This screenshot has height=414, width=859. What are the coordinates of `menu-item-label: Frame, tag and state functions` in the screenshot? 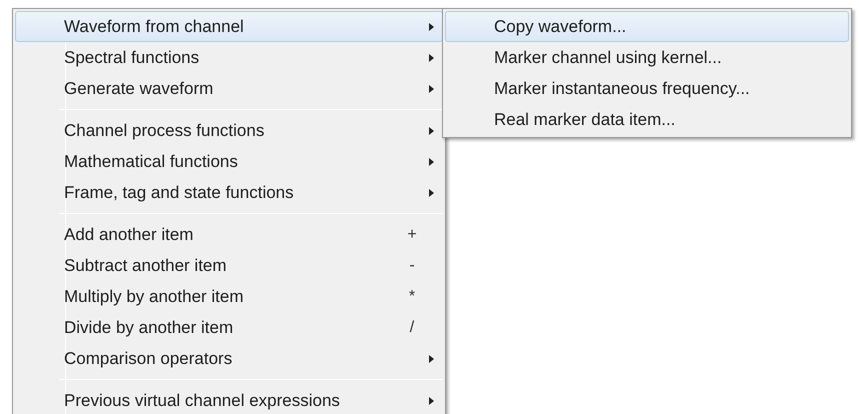 It's located at (179, 193).